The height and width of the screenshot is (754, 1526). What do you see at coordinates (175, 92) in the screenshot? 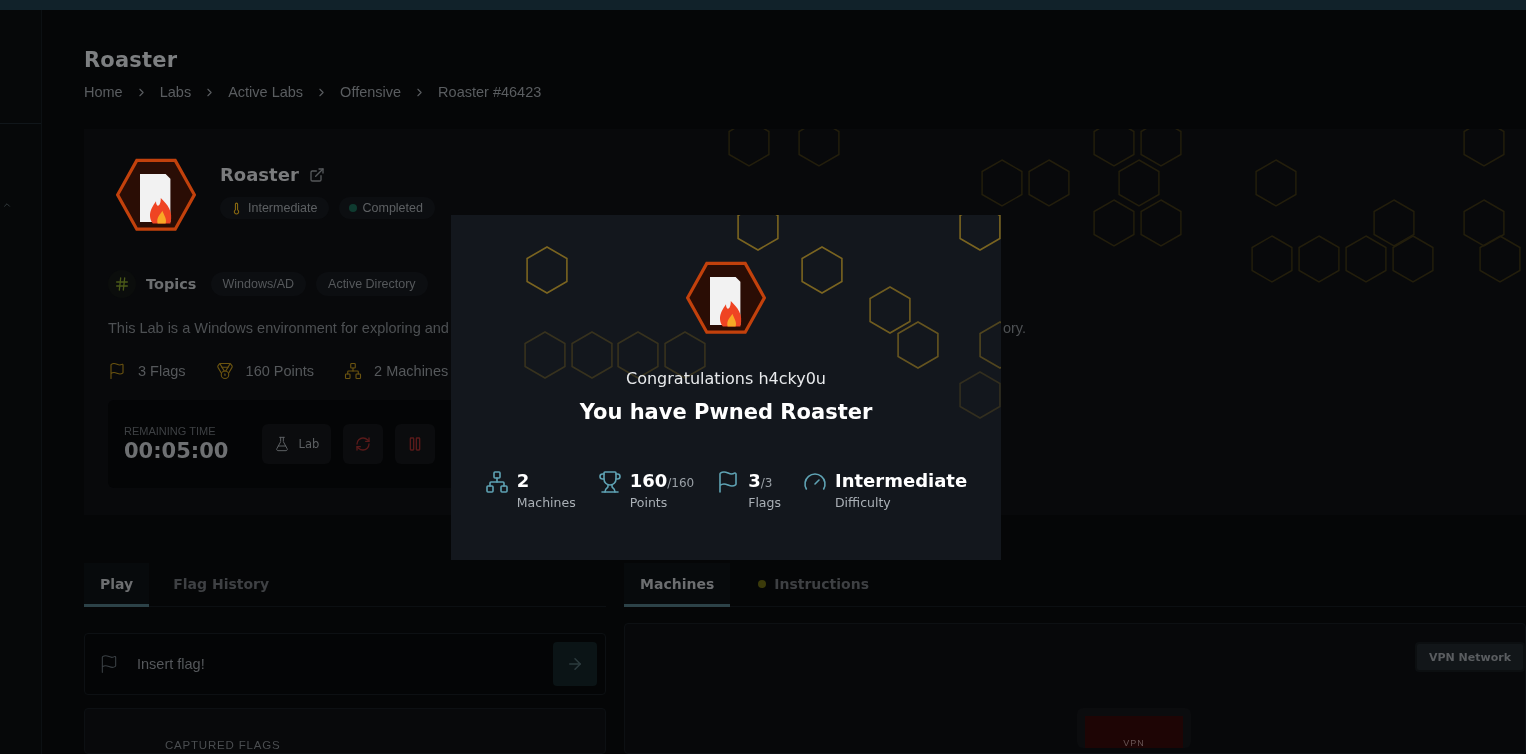
I see `breadcrumb-link: Labs` at bounding box center [175, 92].